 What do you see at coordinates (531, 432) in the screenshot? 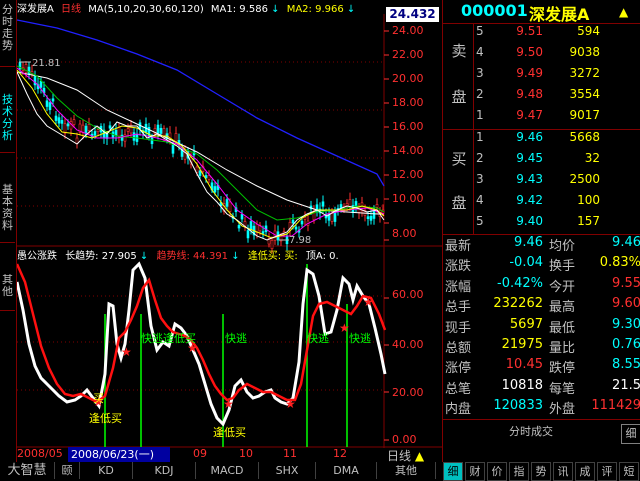
I see `time-trades-label: 分时成交` at bounding box center [531, 432].